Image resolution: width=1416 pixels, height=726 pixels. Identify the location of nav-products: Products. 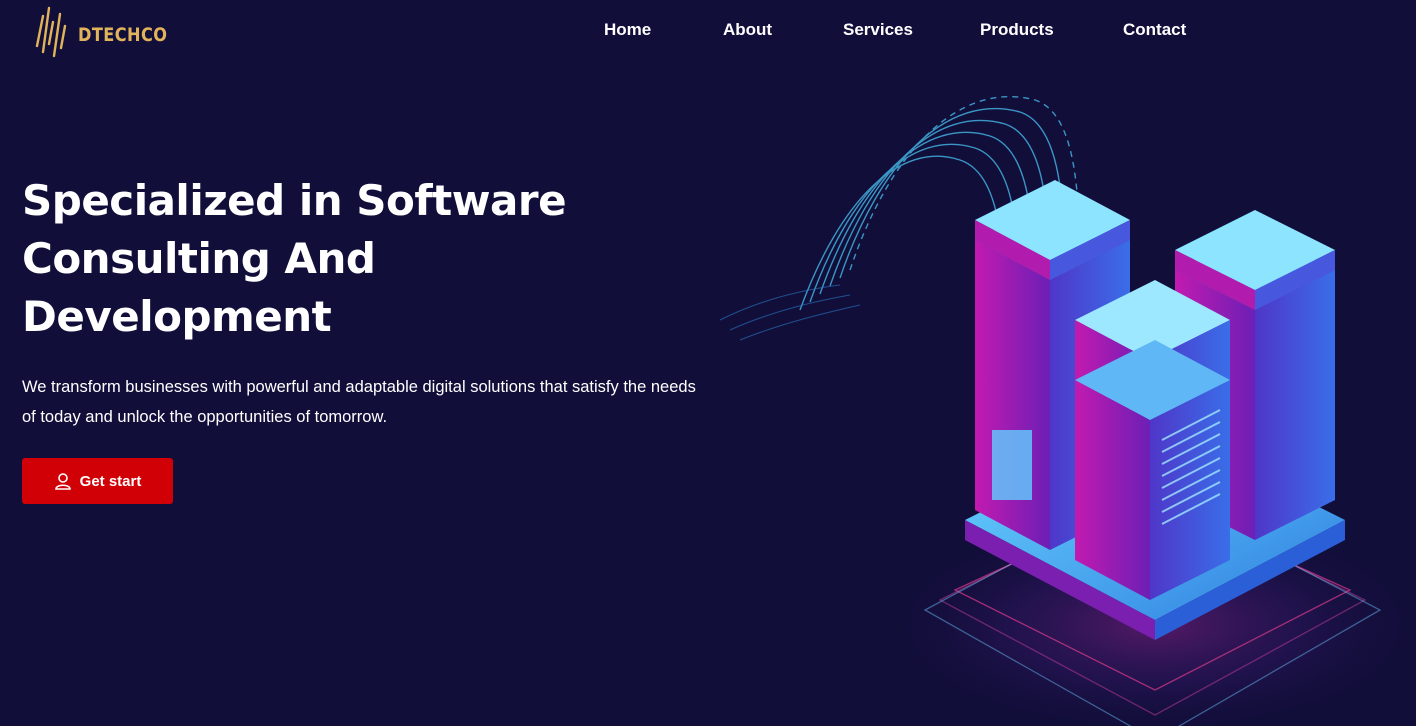
(1017, 30).